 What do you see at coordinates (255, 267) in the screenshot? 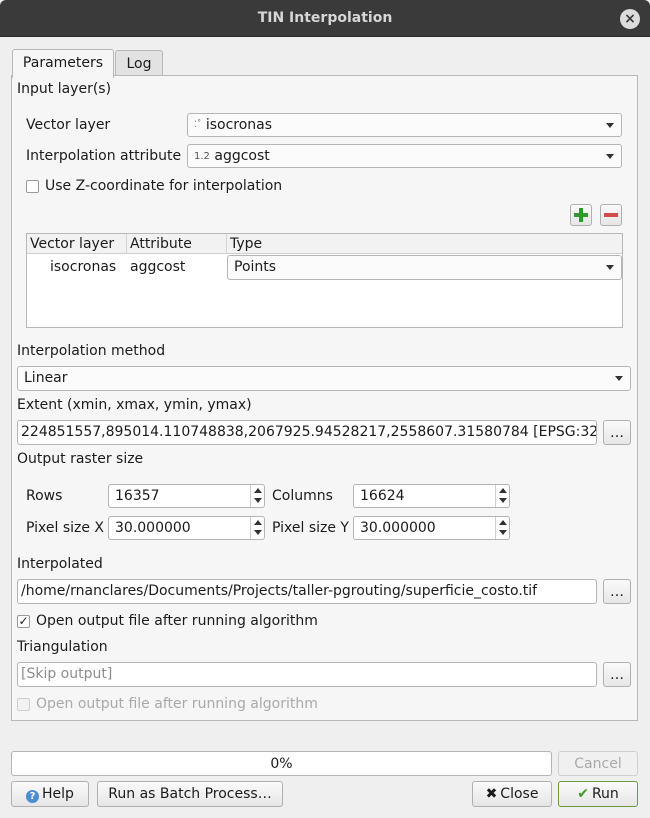
I see `type-value: Points` at bounding box center [255, 267].